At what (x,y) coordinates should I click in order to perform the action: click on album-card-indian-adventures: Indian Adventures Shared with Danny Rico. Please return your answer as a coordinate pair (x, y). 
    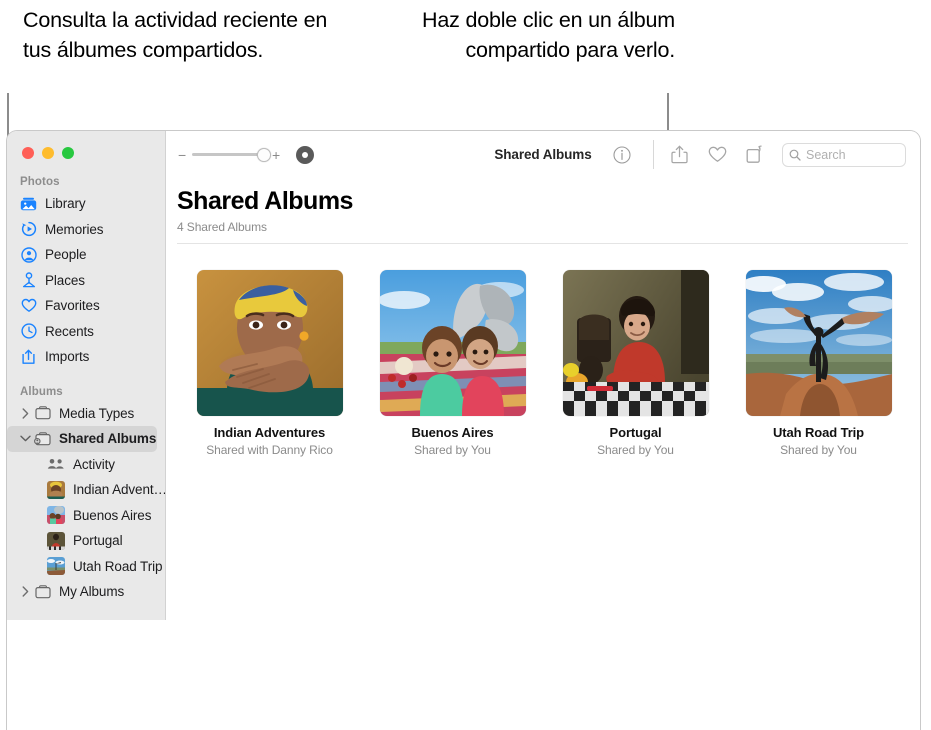
    Looking at the image, I should click on (269, 363).